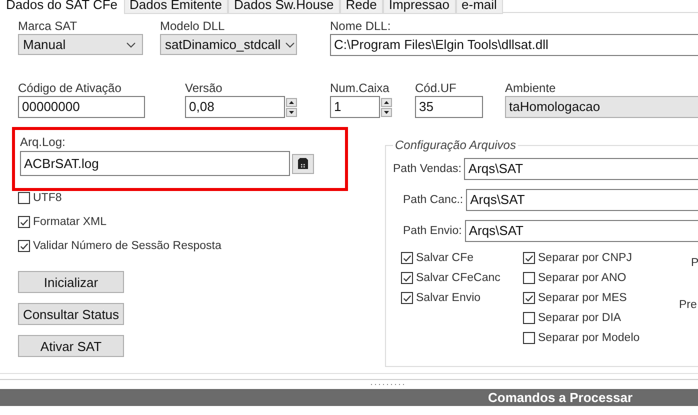  I want to click on checkbox-label: Separar por MES, so click(582, 298).